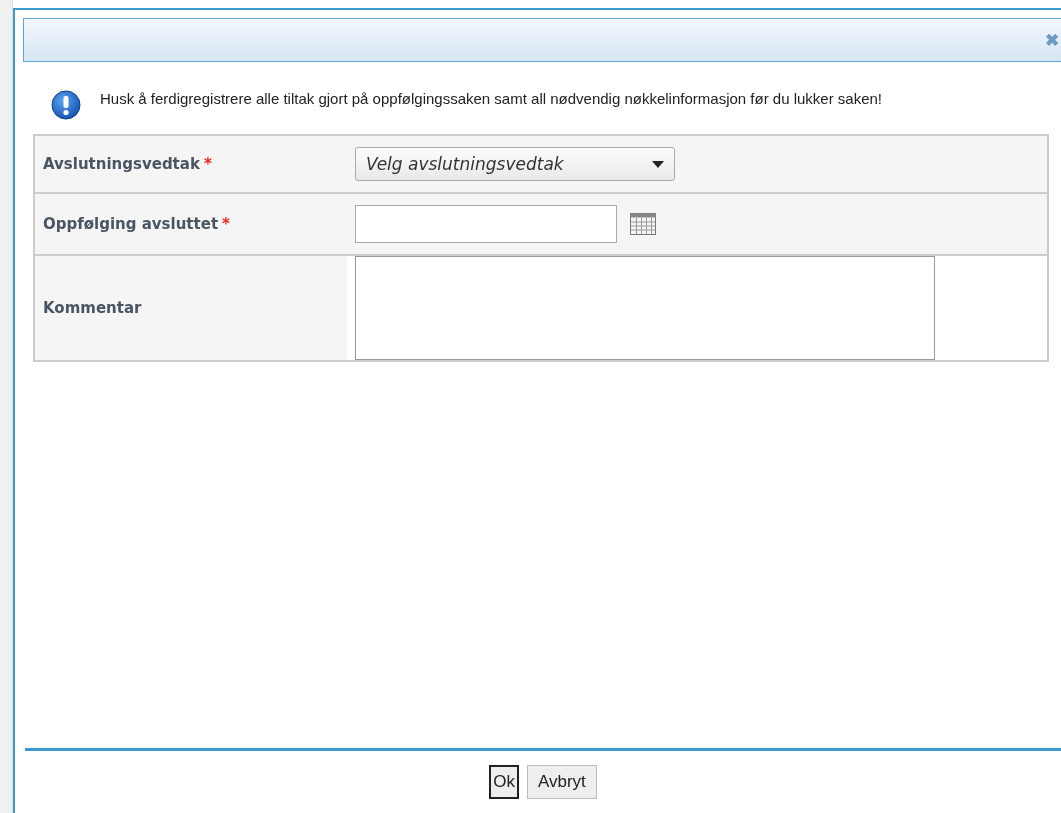  Describe the element at coordinates (504, 782) in the screenshot. I see `dialog-button: Ok` at that location.